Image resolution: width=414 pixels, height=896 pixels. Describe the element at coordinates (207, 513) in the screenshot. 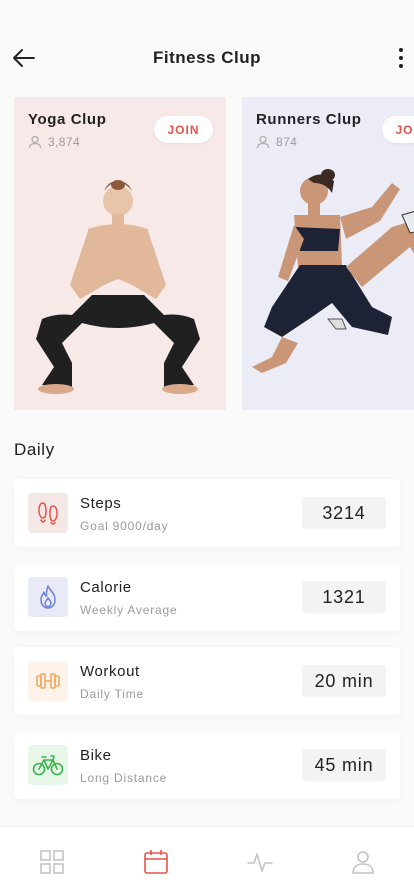

I see `stat-card-steps: Steps Goal 9000/day 3214` at that location.